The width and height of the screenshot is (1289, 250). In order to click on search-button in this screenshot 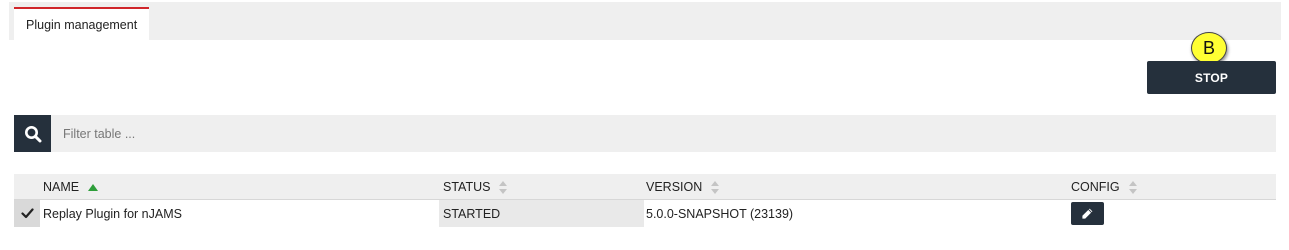, I will do `click(32, 133)`.